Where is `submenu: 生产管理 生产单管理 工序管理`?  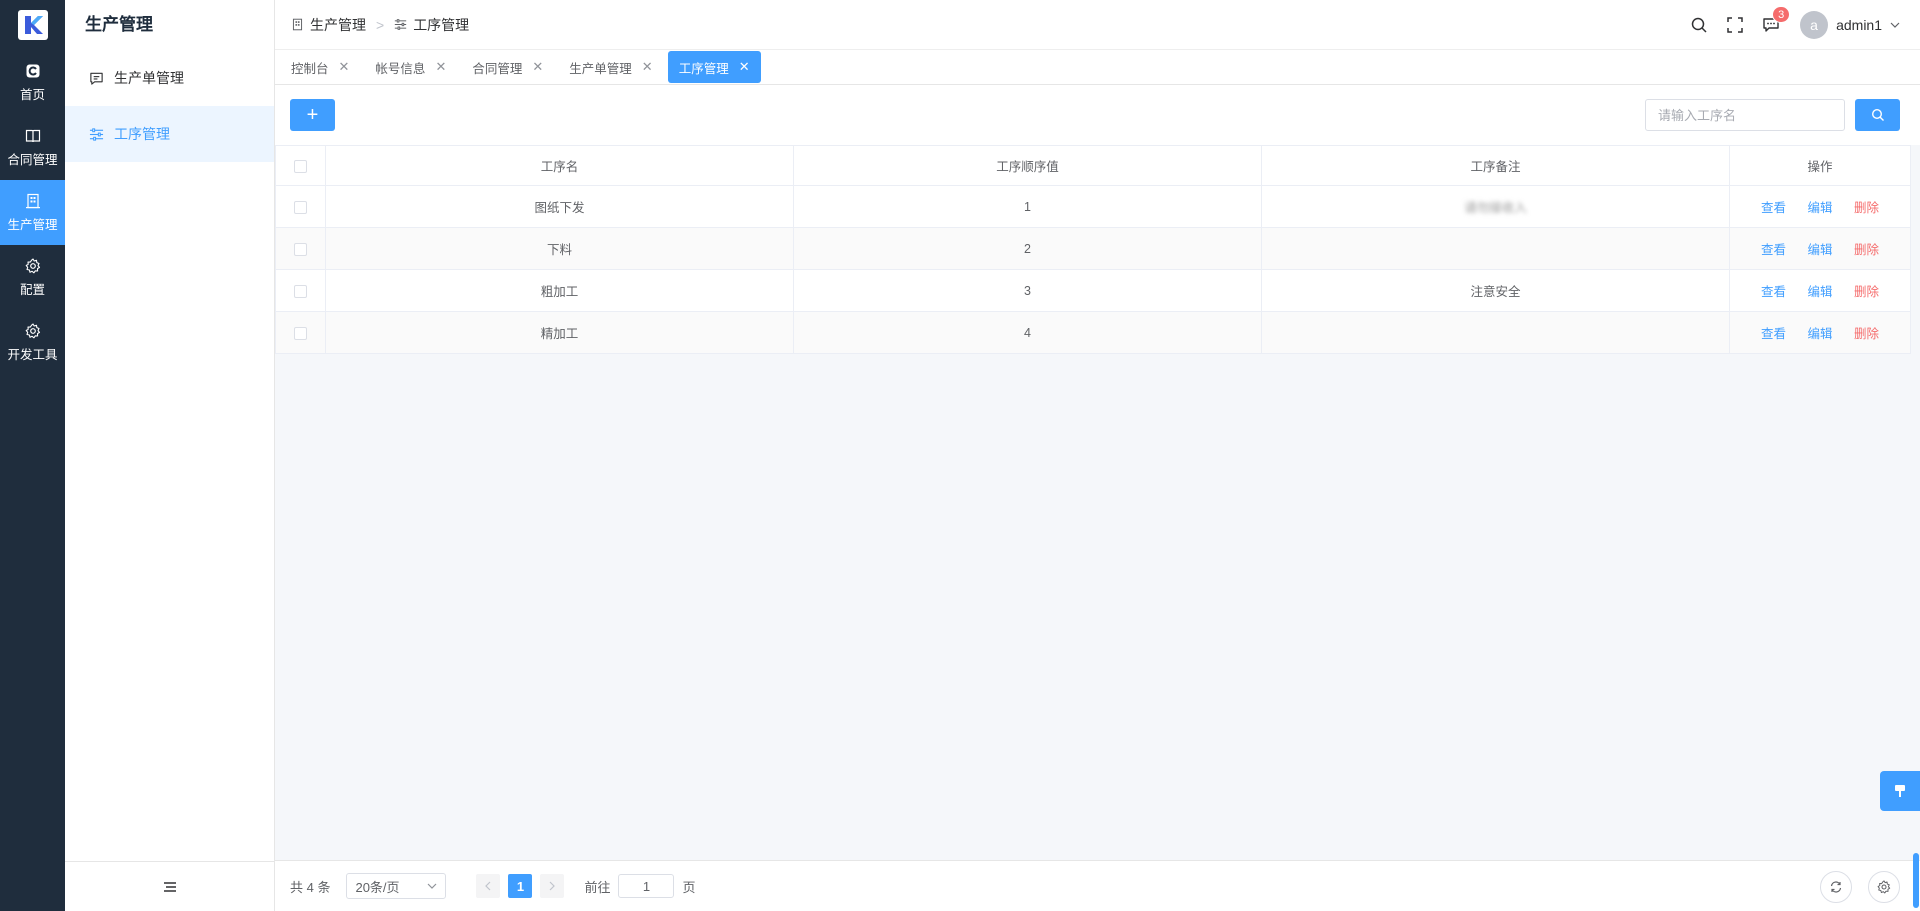
submenu: 生产管理 生产单管理 工序管理 is located at coordinates (170, 455).